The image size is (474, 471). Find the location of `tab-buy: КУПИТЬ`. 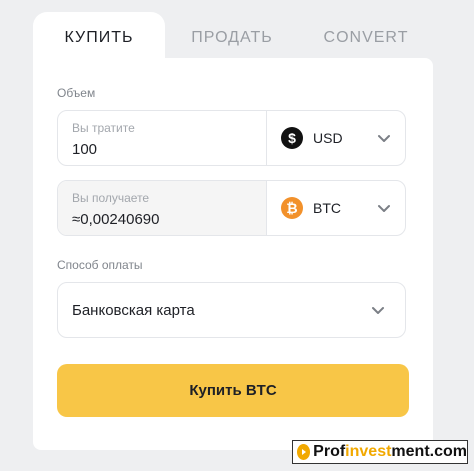

tab-buy: КУПИТЬ is located at coordinates (99, 38).